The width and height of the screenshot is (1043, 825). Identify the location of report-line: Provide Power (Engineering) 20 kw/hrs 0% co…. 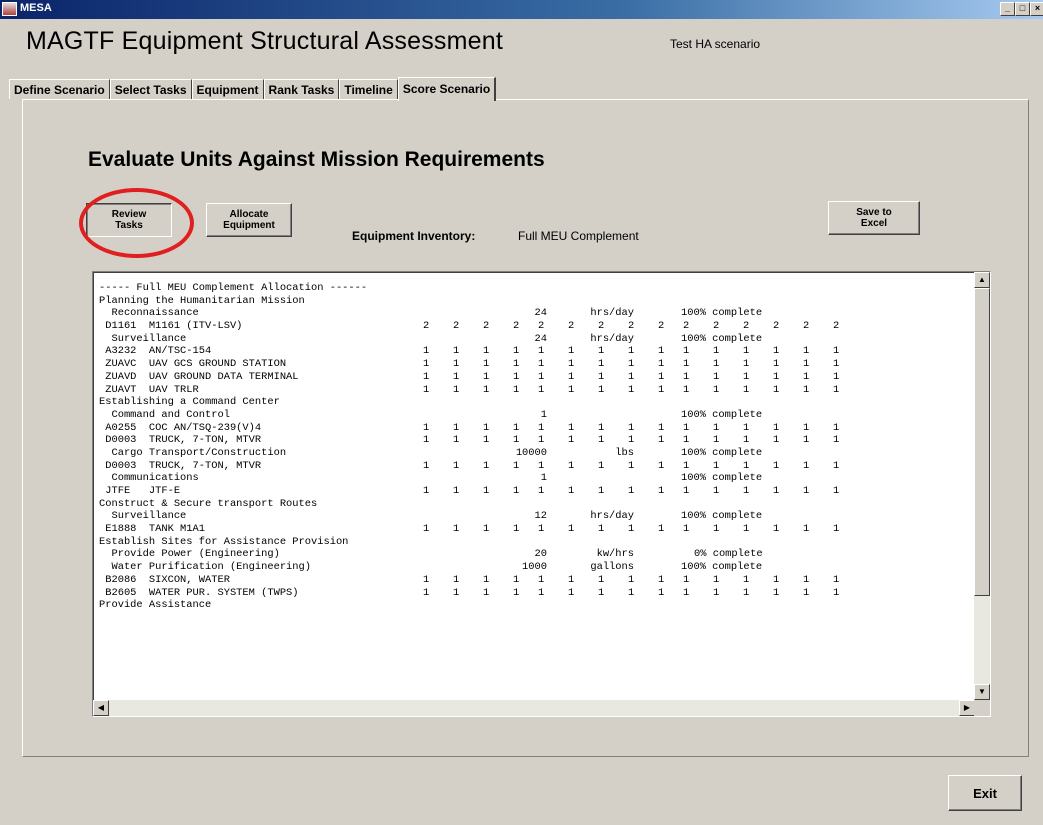
(535, 554).